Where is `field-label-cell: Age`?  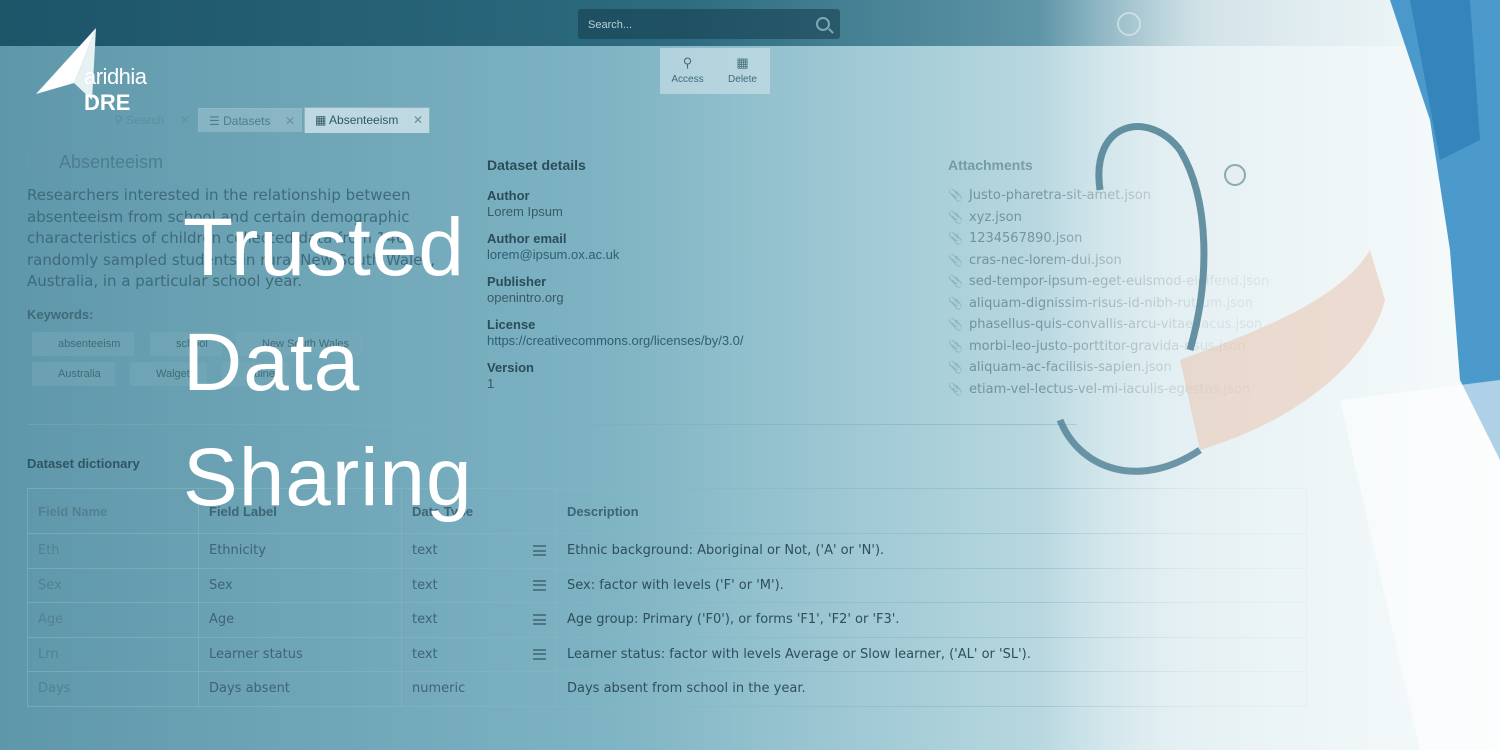 field-label-cell: Age is located at coordinates (300, 620).